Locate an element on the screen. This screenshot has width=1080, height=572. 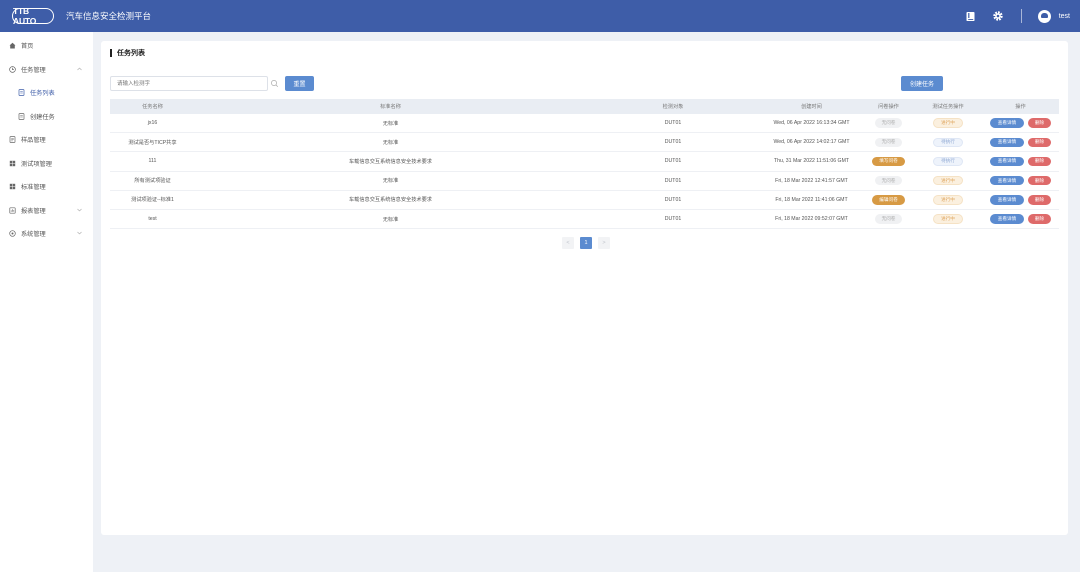
sidebar-item-task-management: 任务管理 is located at coordinates (46, 70).